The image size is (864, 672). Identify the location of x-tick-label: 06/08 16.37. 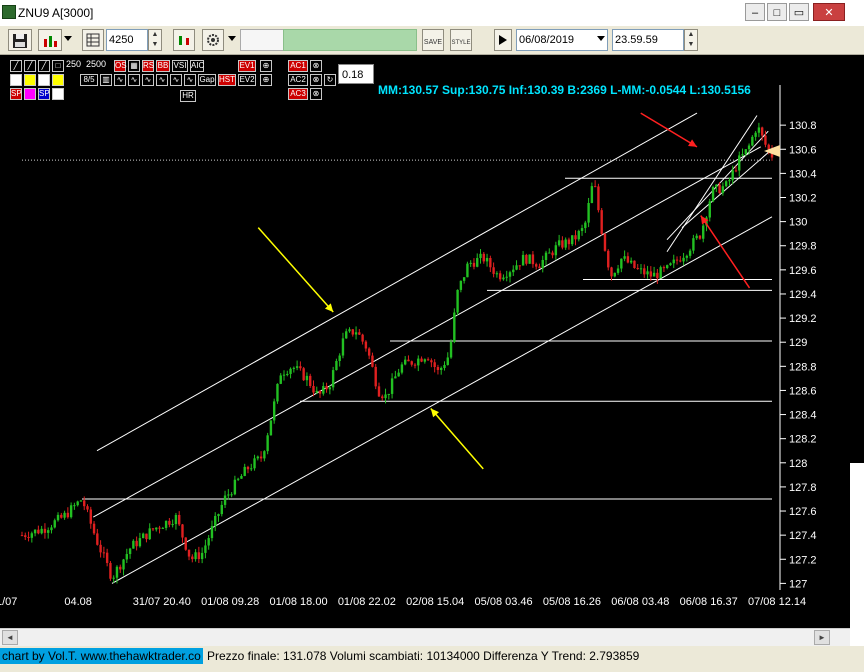
(709, 602).